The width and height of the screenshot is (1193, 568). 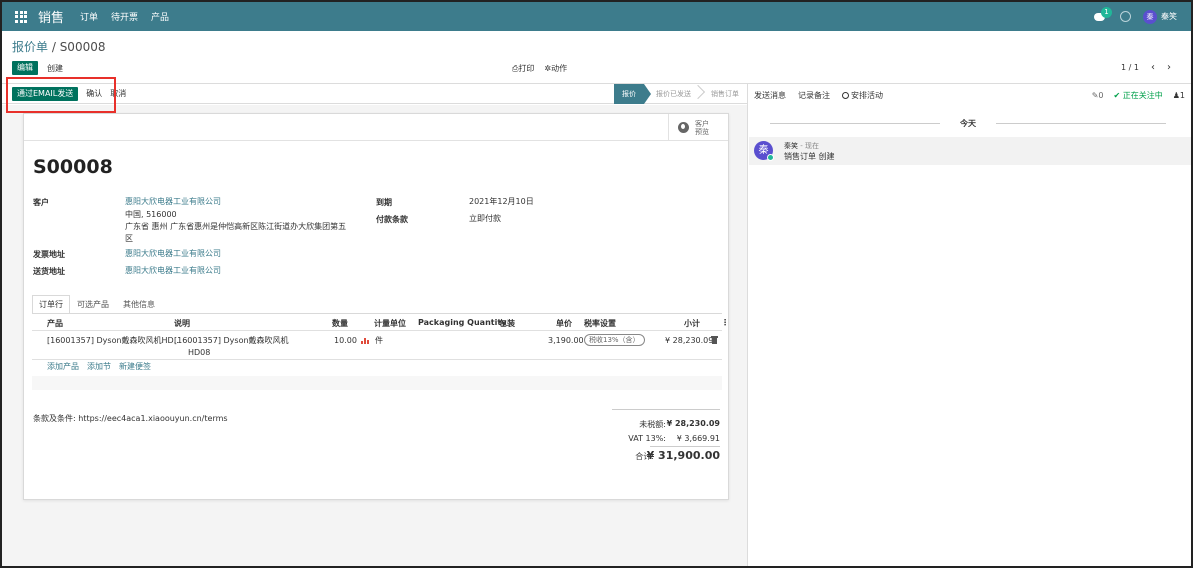 I want to click on breadcrumb-quotations: 报价单, so click(x=30, y=47).